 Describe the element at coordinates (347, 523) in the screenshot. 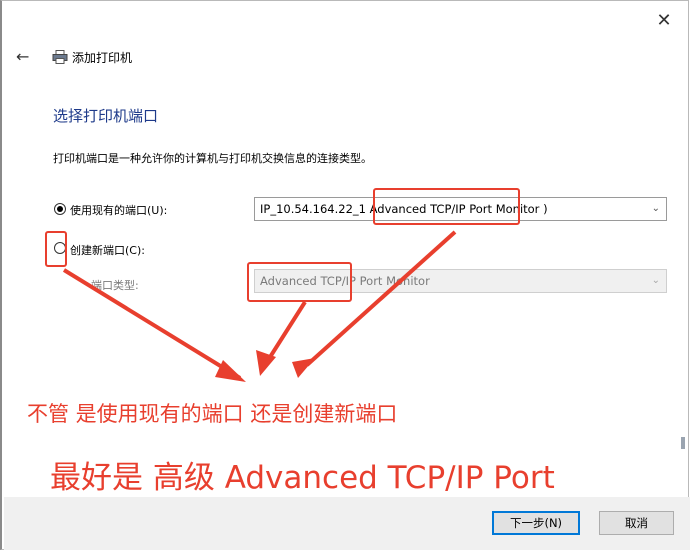

I see `dialog-footer` at that location.